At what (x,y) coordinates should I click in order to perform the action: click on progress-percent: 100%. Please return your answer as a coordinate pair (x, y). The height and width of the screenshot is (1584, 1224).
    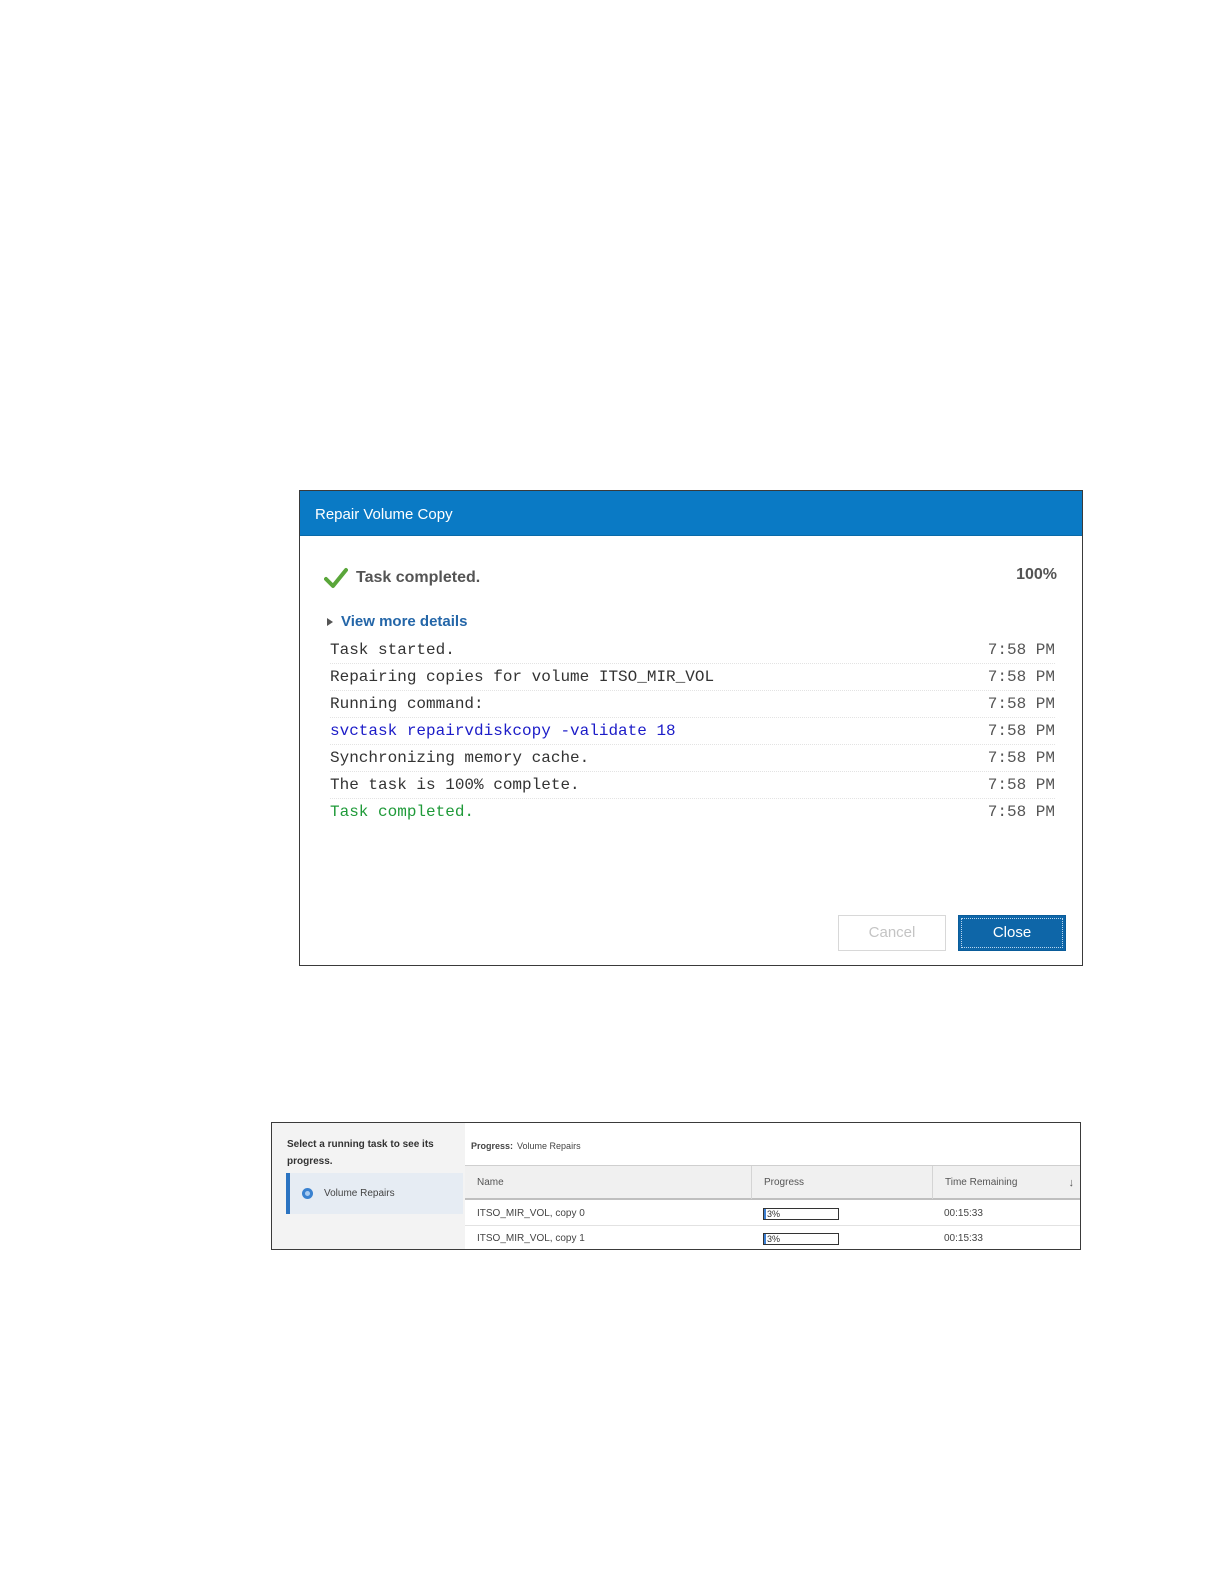
    Looking at the image, I should click on (1036, 574).